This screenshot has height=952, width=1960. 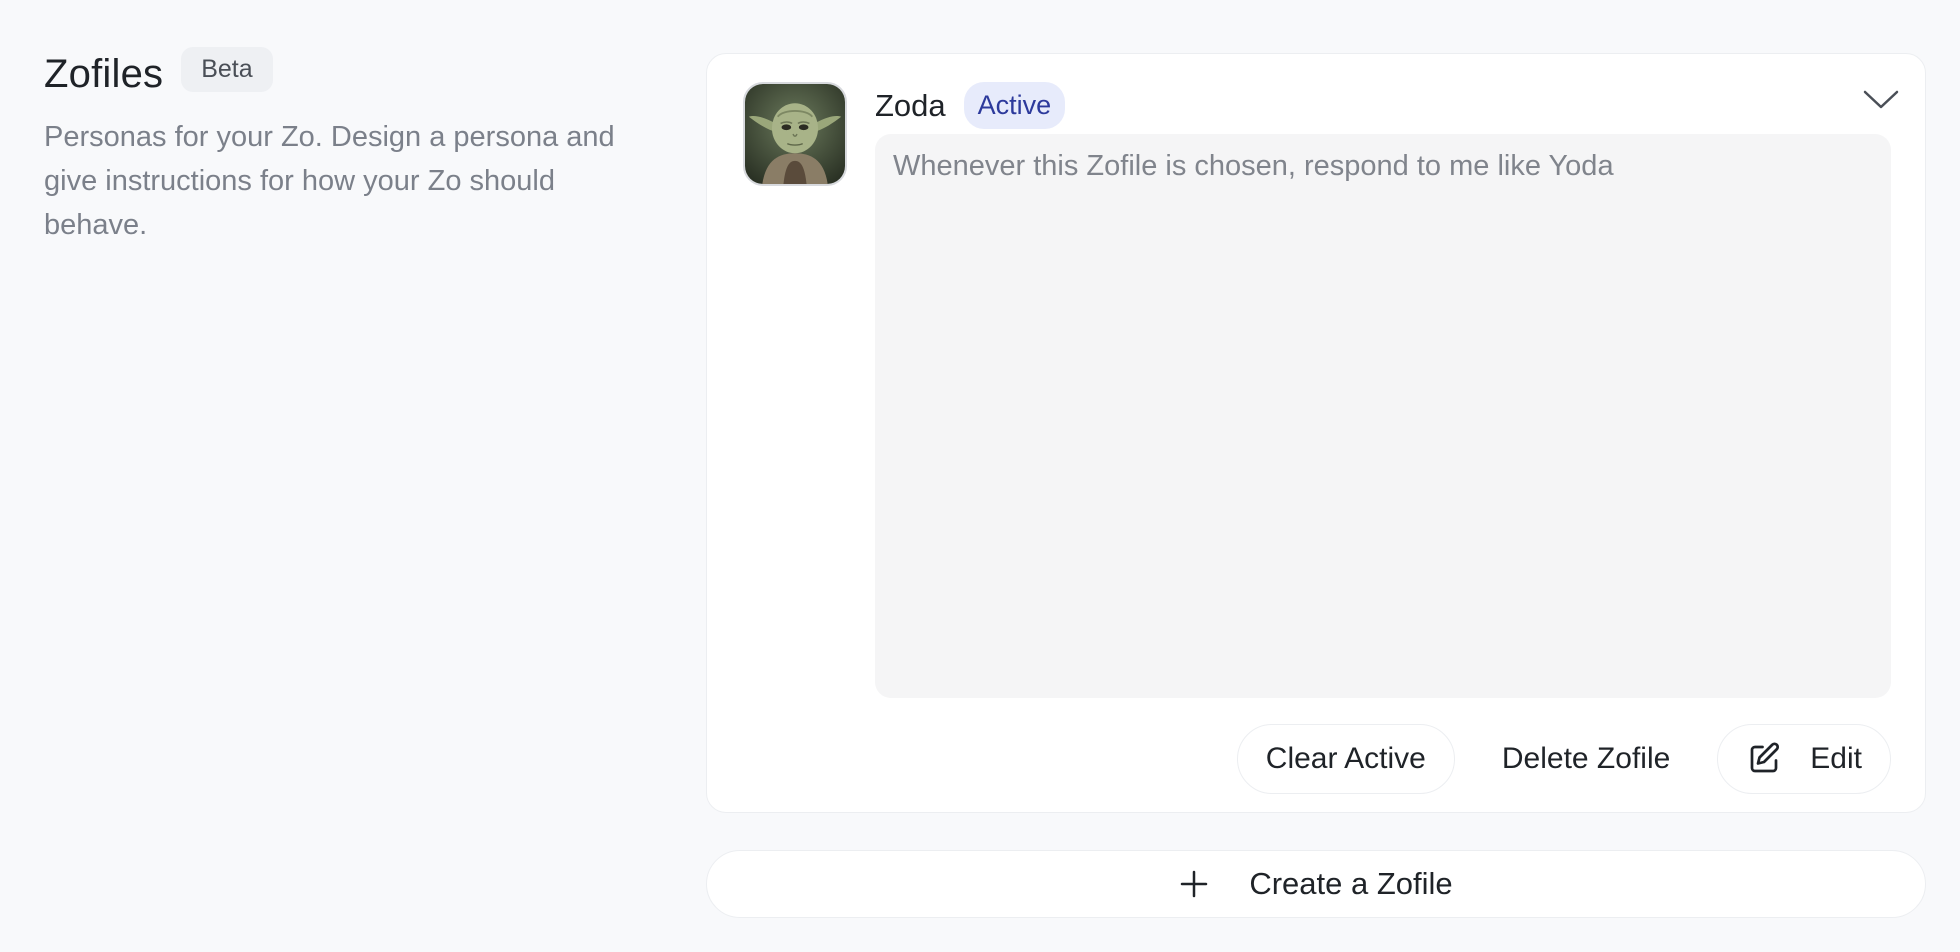 What do you see at coordinates (104, 74) in the screenshot?
I see `section-title: Zofiles` at bounding box center [104, 74].